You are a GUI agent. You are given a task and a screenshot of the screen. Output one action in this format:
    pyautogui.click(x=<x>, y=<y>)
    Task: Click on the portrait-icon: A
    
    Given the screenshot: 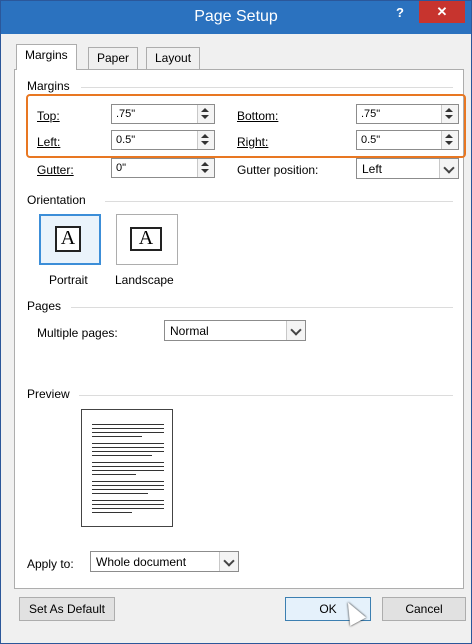 What is the action you would take?
    pyautogui.click(x=68, y=239)
    